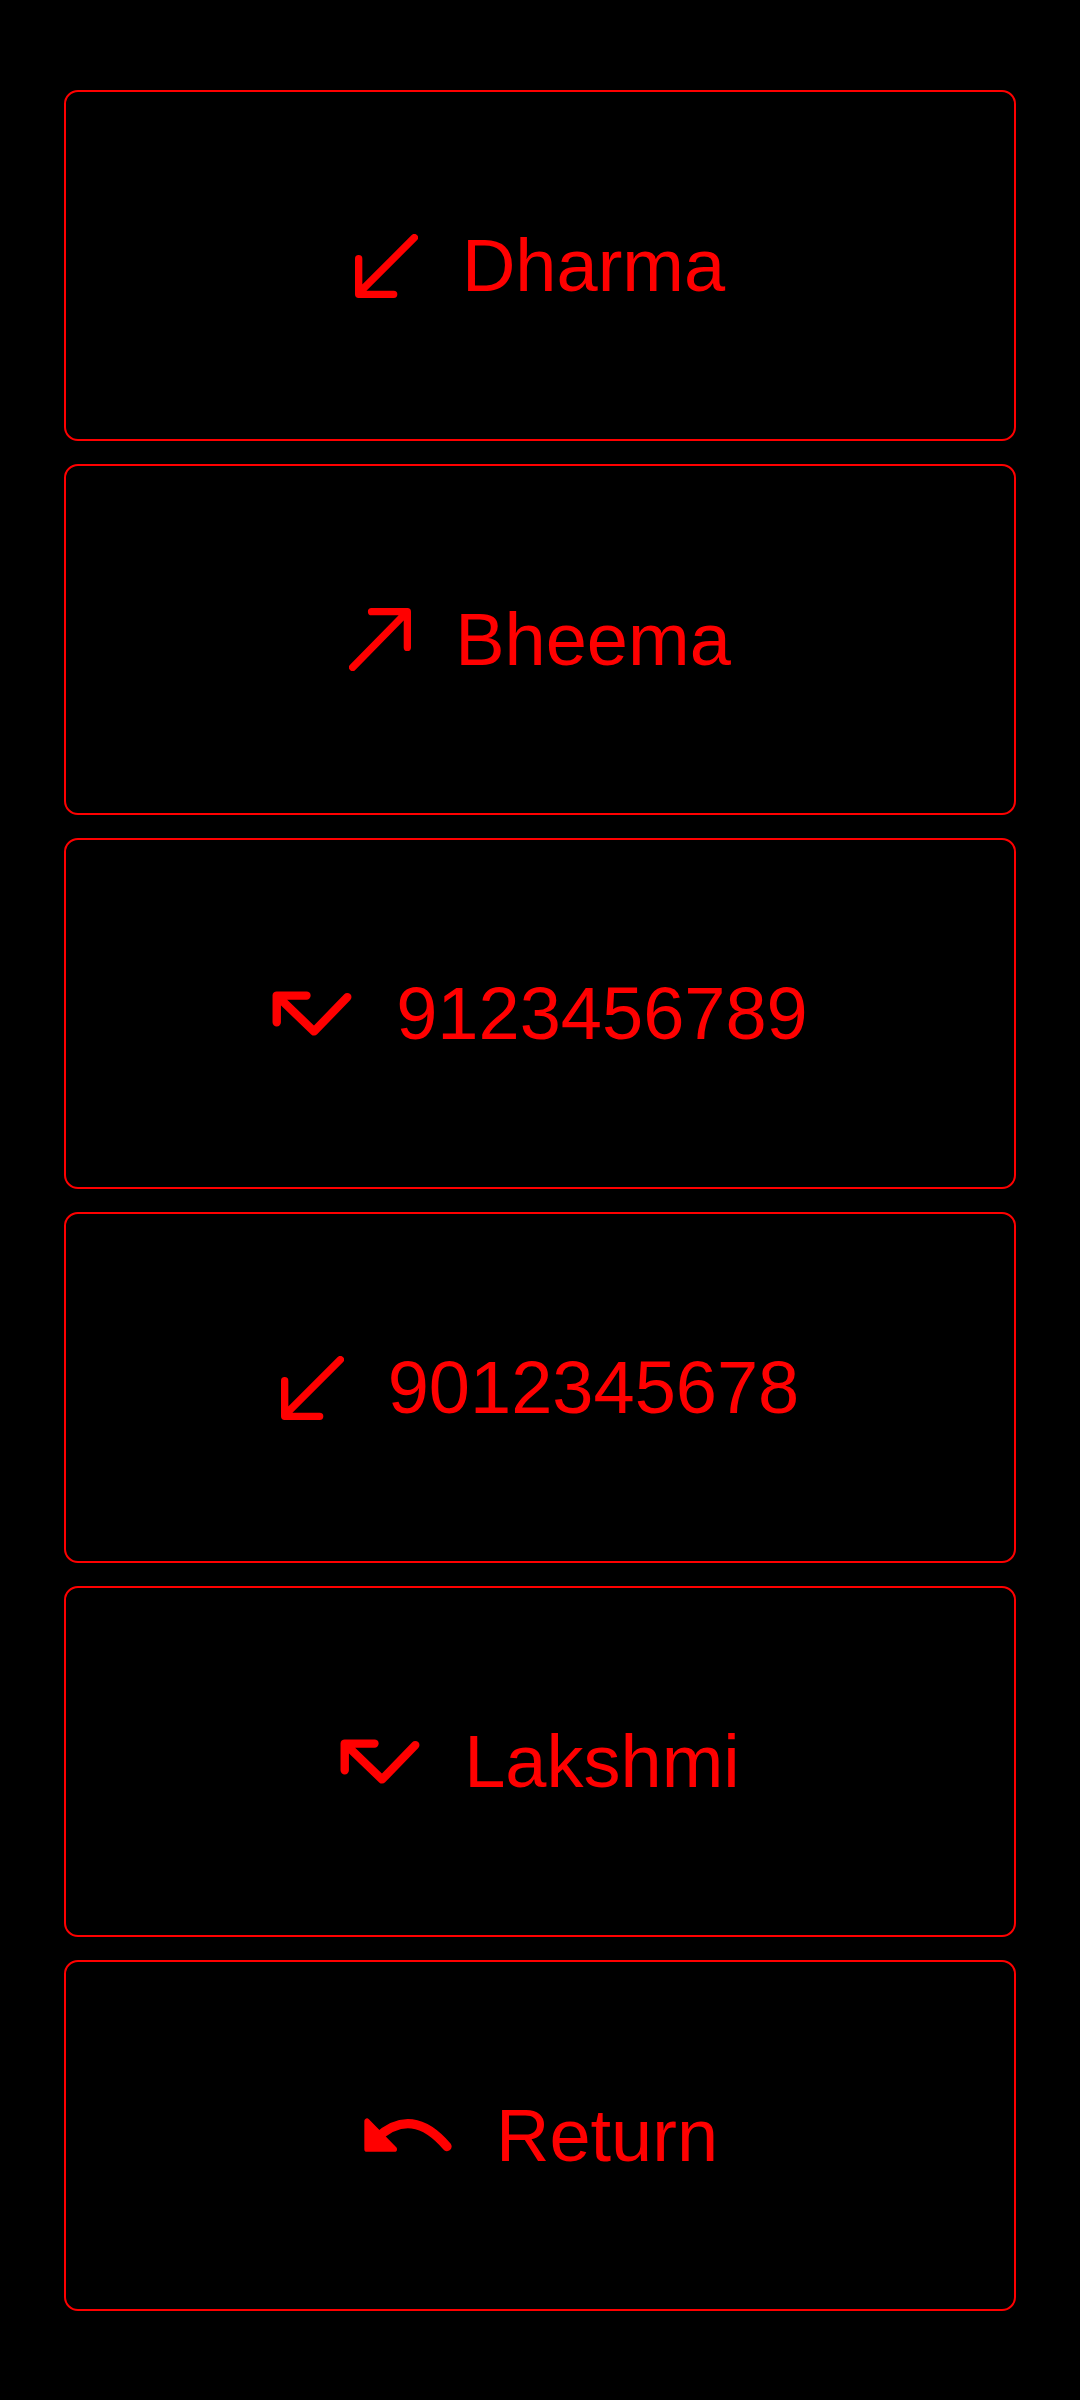 The width and height of the screenshot is (1080, 2400). I want to click on arrow-up-right-icon, so click(380, 639).